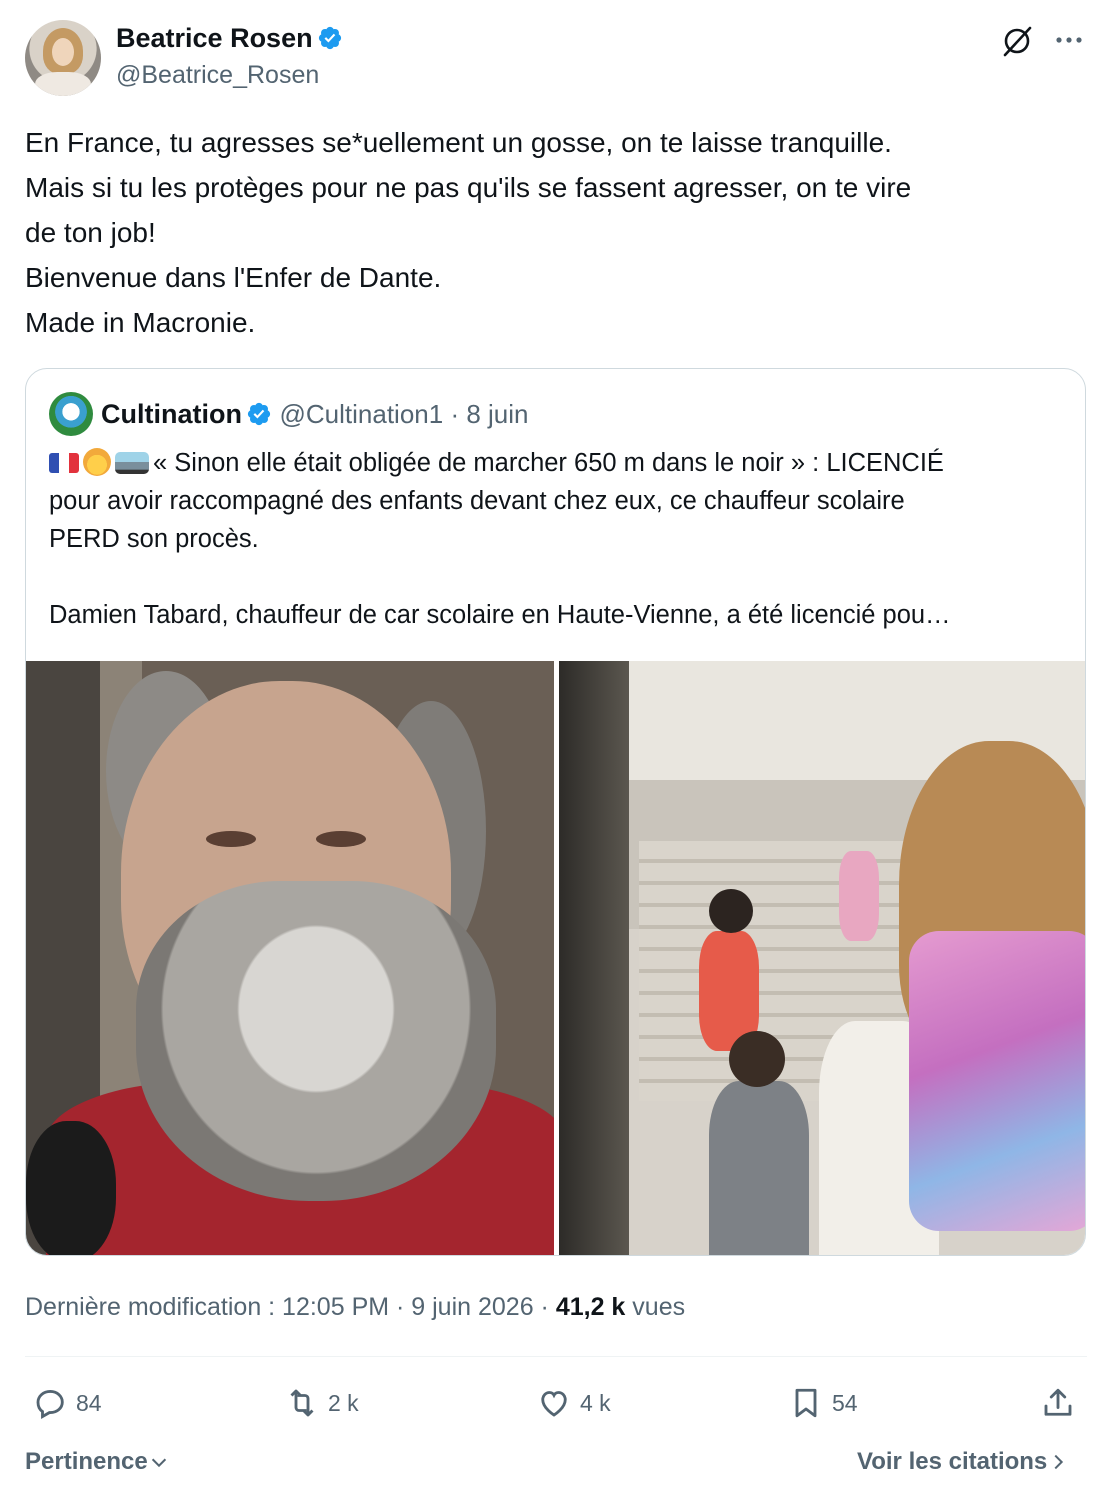 The image size is (1115, 1498). What do you see at coordinates (67, 1403) in the screenshot?
I see `reply-button: 84` at bounding box center [67, 1403].